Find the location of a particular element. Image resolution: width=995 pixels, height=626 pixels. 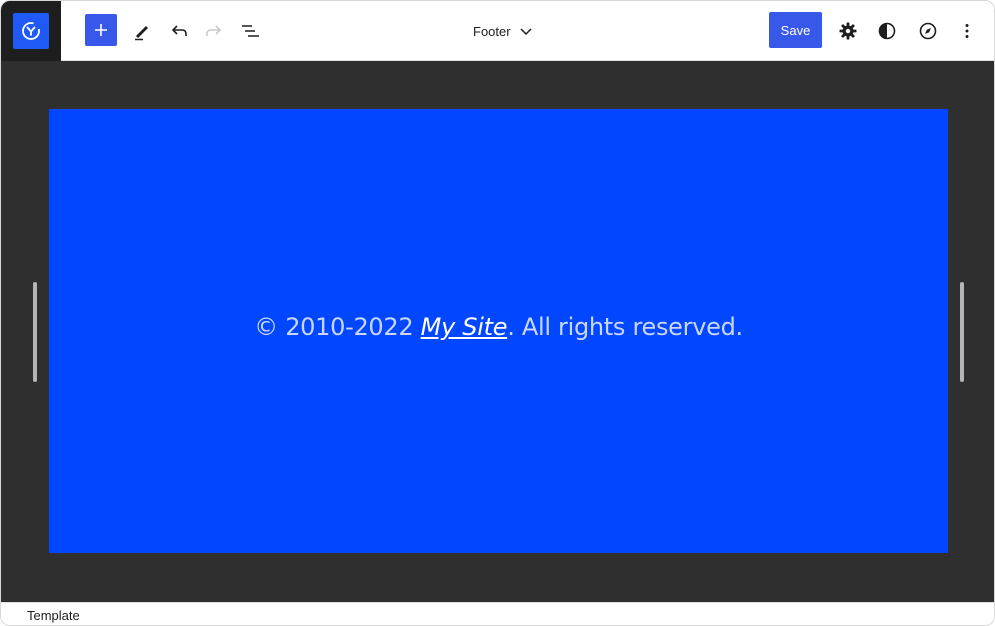

site-logo-icon is located at coordinates (31, 31).